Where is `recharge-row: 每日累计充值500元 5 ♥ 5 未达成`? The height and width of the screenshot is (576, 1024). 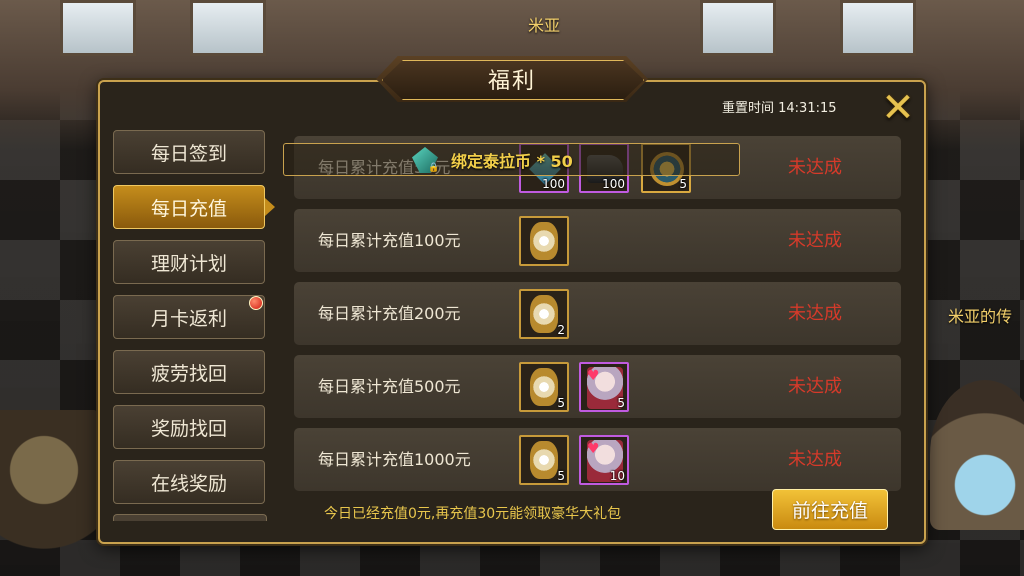
recharge-row: 每日累计充值500元 5 ♥ 5 未达成 is located at coordinates (597, 386).